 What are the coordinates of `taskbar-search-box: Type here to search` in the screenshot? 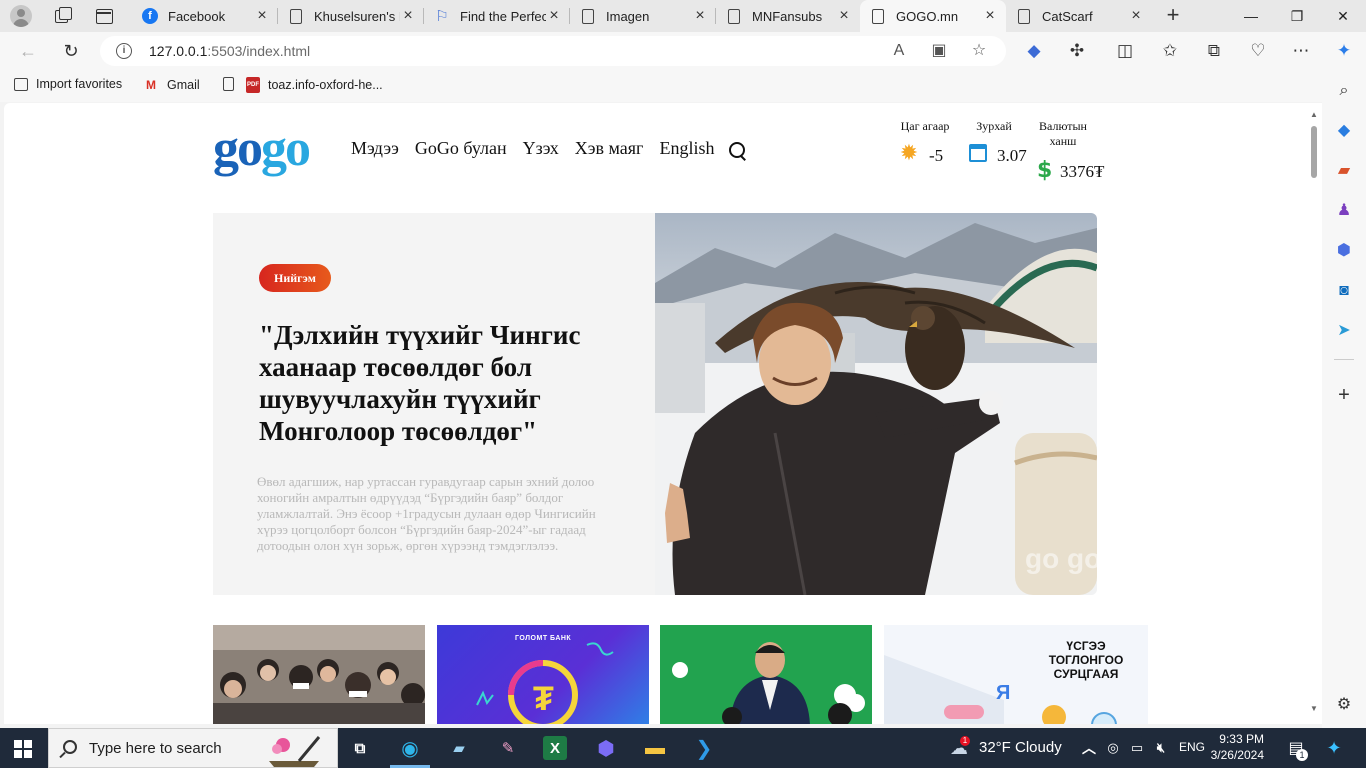 It's located at (193, 748).